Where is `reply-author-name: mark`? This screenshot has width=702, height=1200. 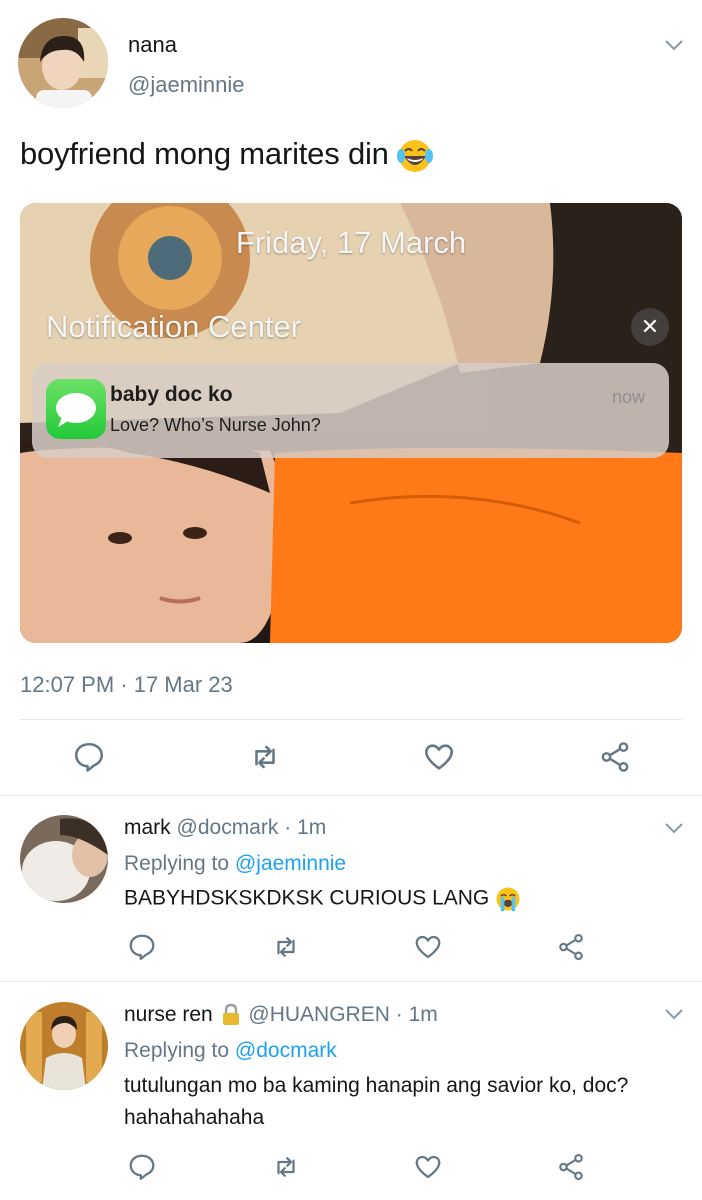 reply-author-name: mark is located at coordinates (147, 827).